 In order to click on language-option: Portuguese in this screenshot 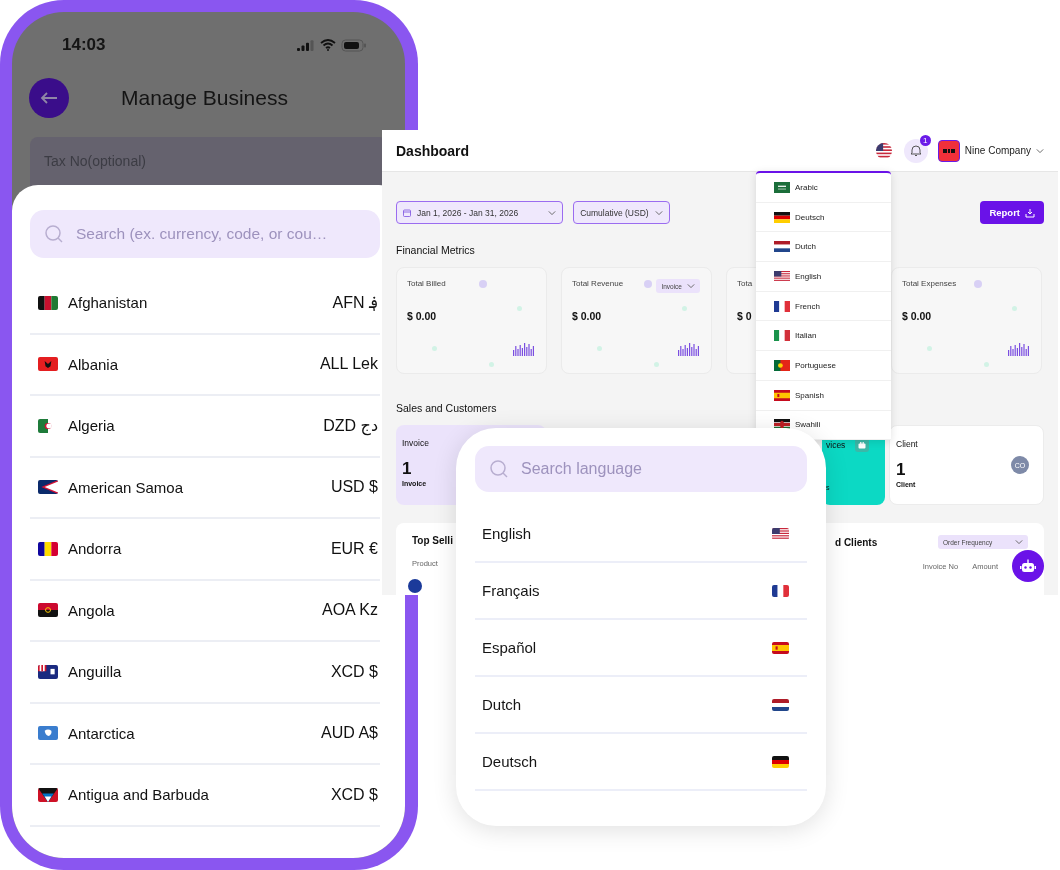, I will do `click(823, 366)`.